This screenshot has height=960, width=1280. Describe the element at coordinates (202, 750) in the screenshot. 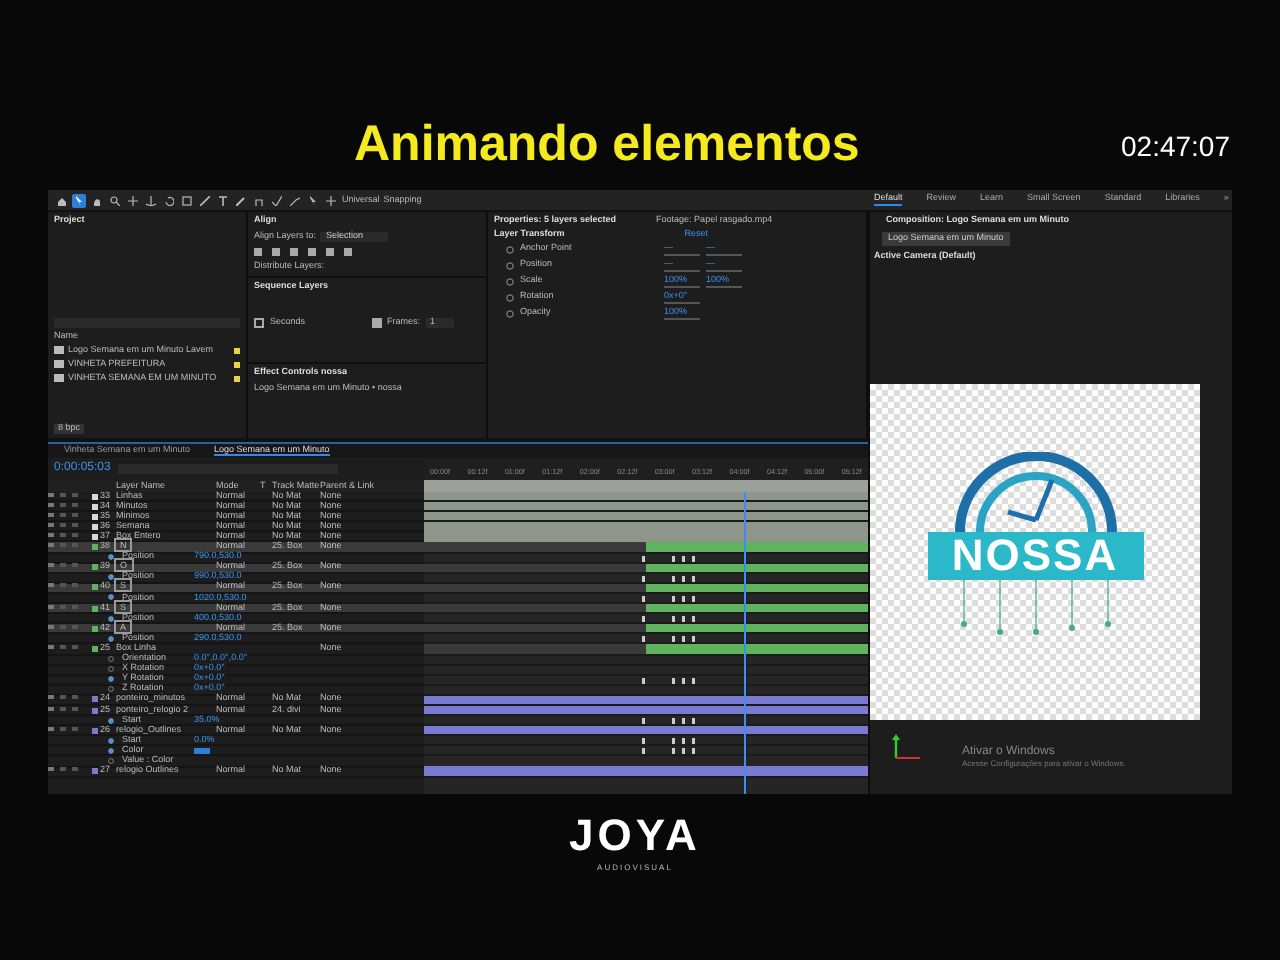

I see `color-swatch` at that location.